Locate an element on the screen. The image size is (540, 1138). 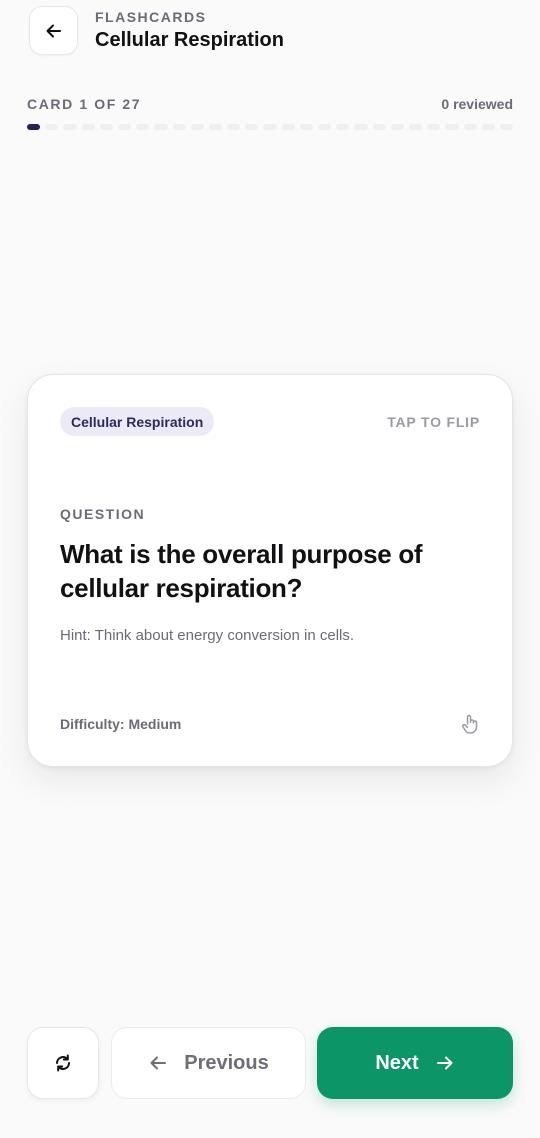
topic-chip: Cellular Respiration is located at coordinates (137, 421).